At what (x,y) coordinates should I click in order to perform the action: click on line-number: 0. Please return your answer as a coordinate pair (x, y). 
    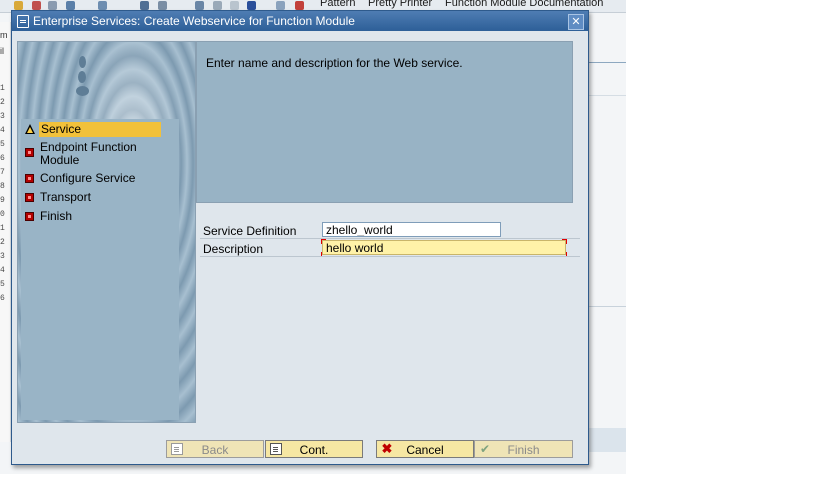
    Looking at the image, I should click on (2, 214).